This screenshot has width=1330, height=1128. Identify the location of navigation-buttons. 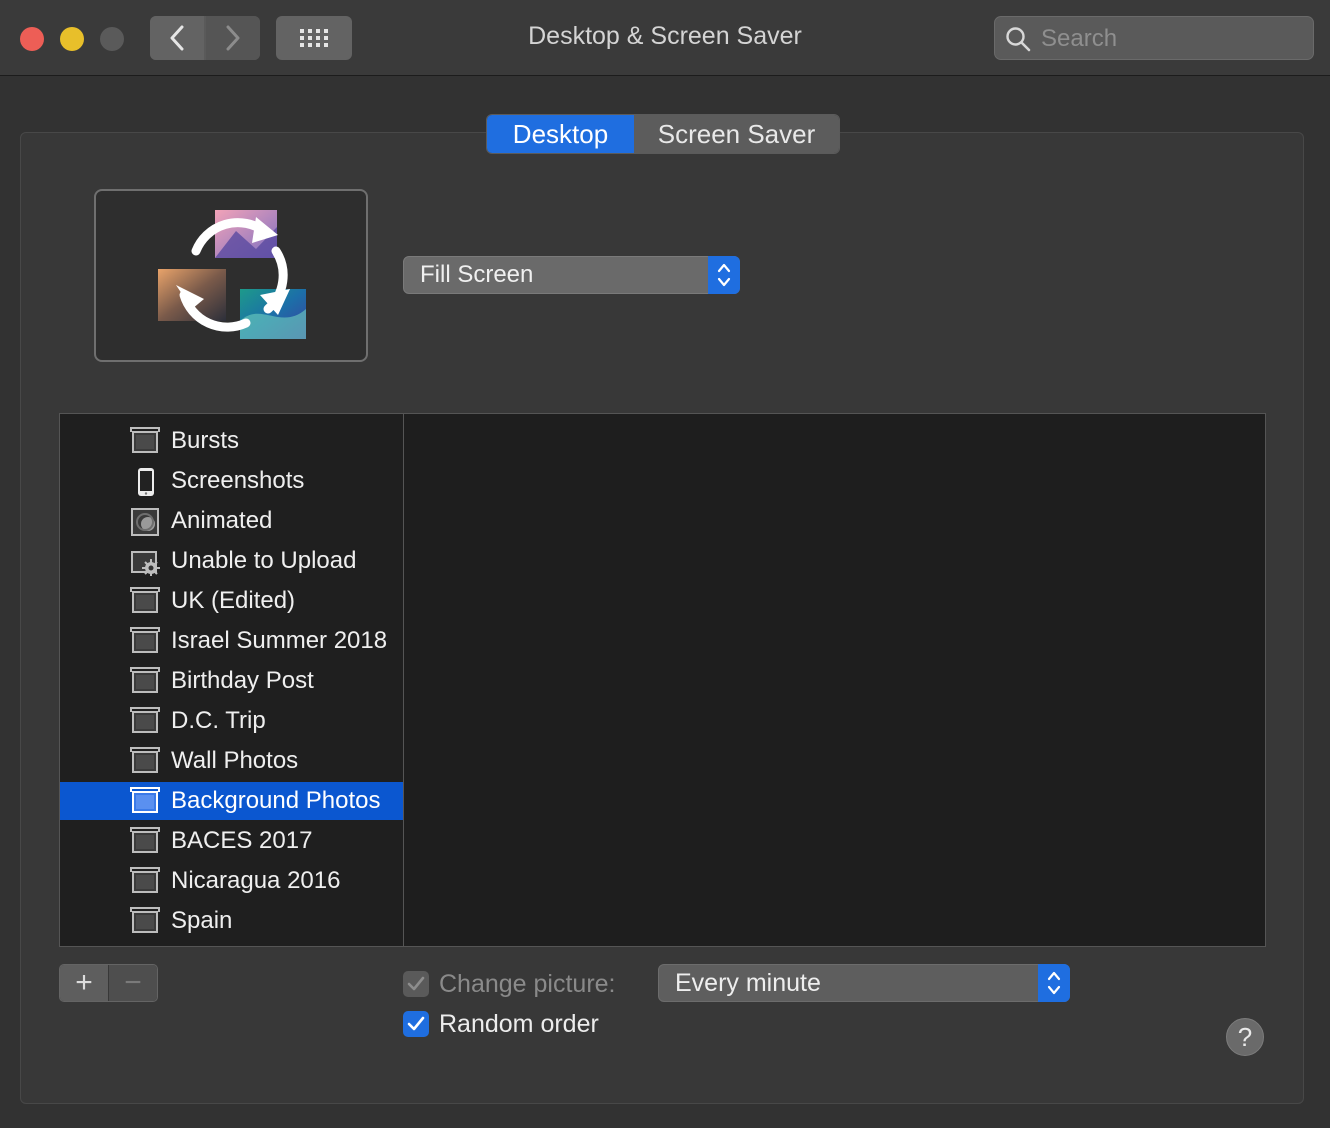
(205, 38).